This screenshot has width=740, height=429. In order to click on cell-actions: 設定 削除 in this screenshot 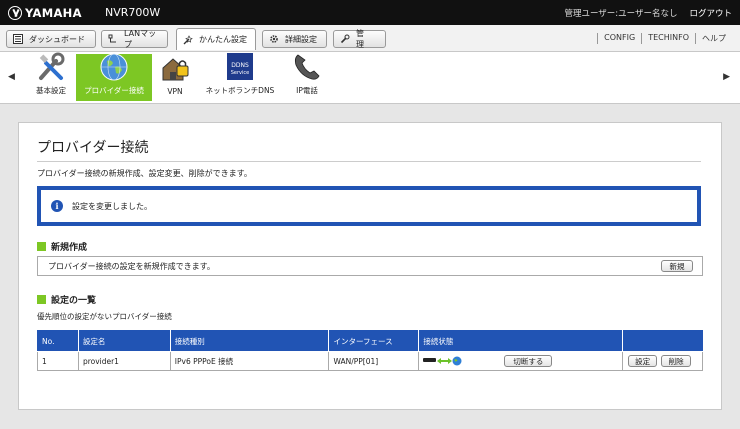, I will do `click(662, 361)`.